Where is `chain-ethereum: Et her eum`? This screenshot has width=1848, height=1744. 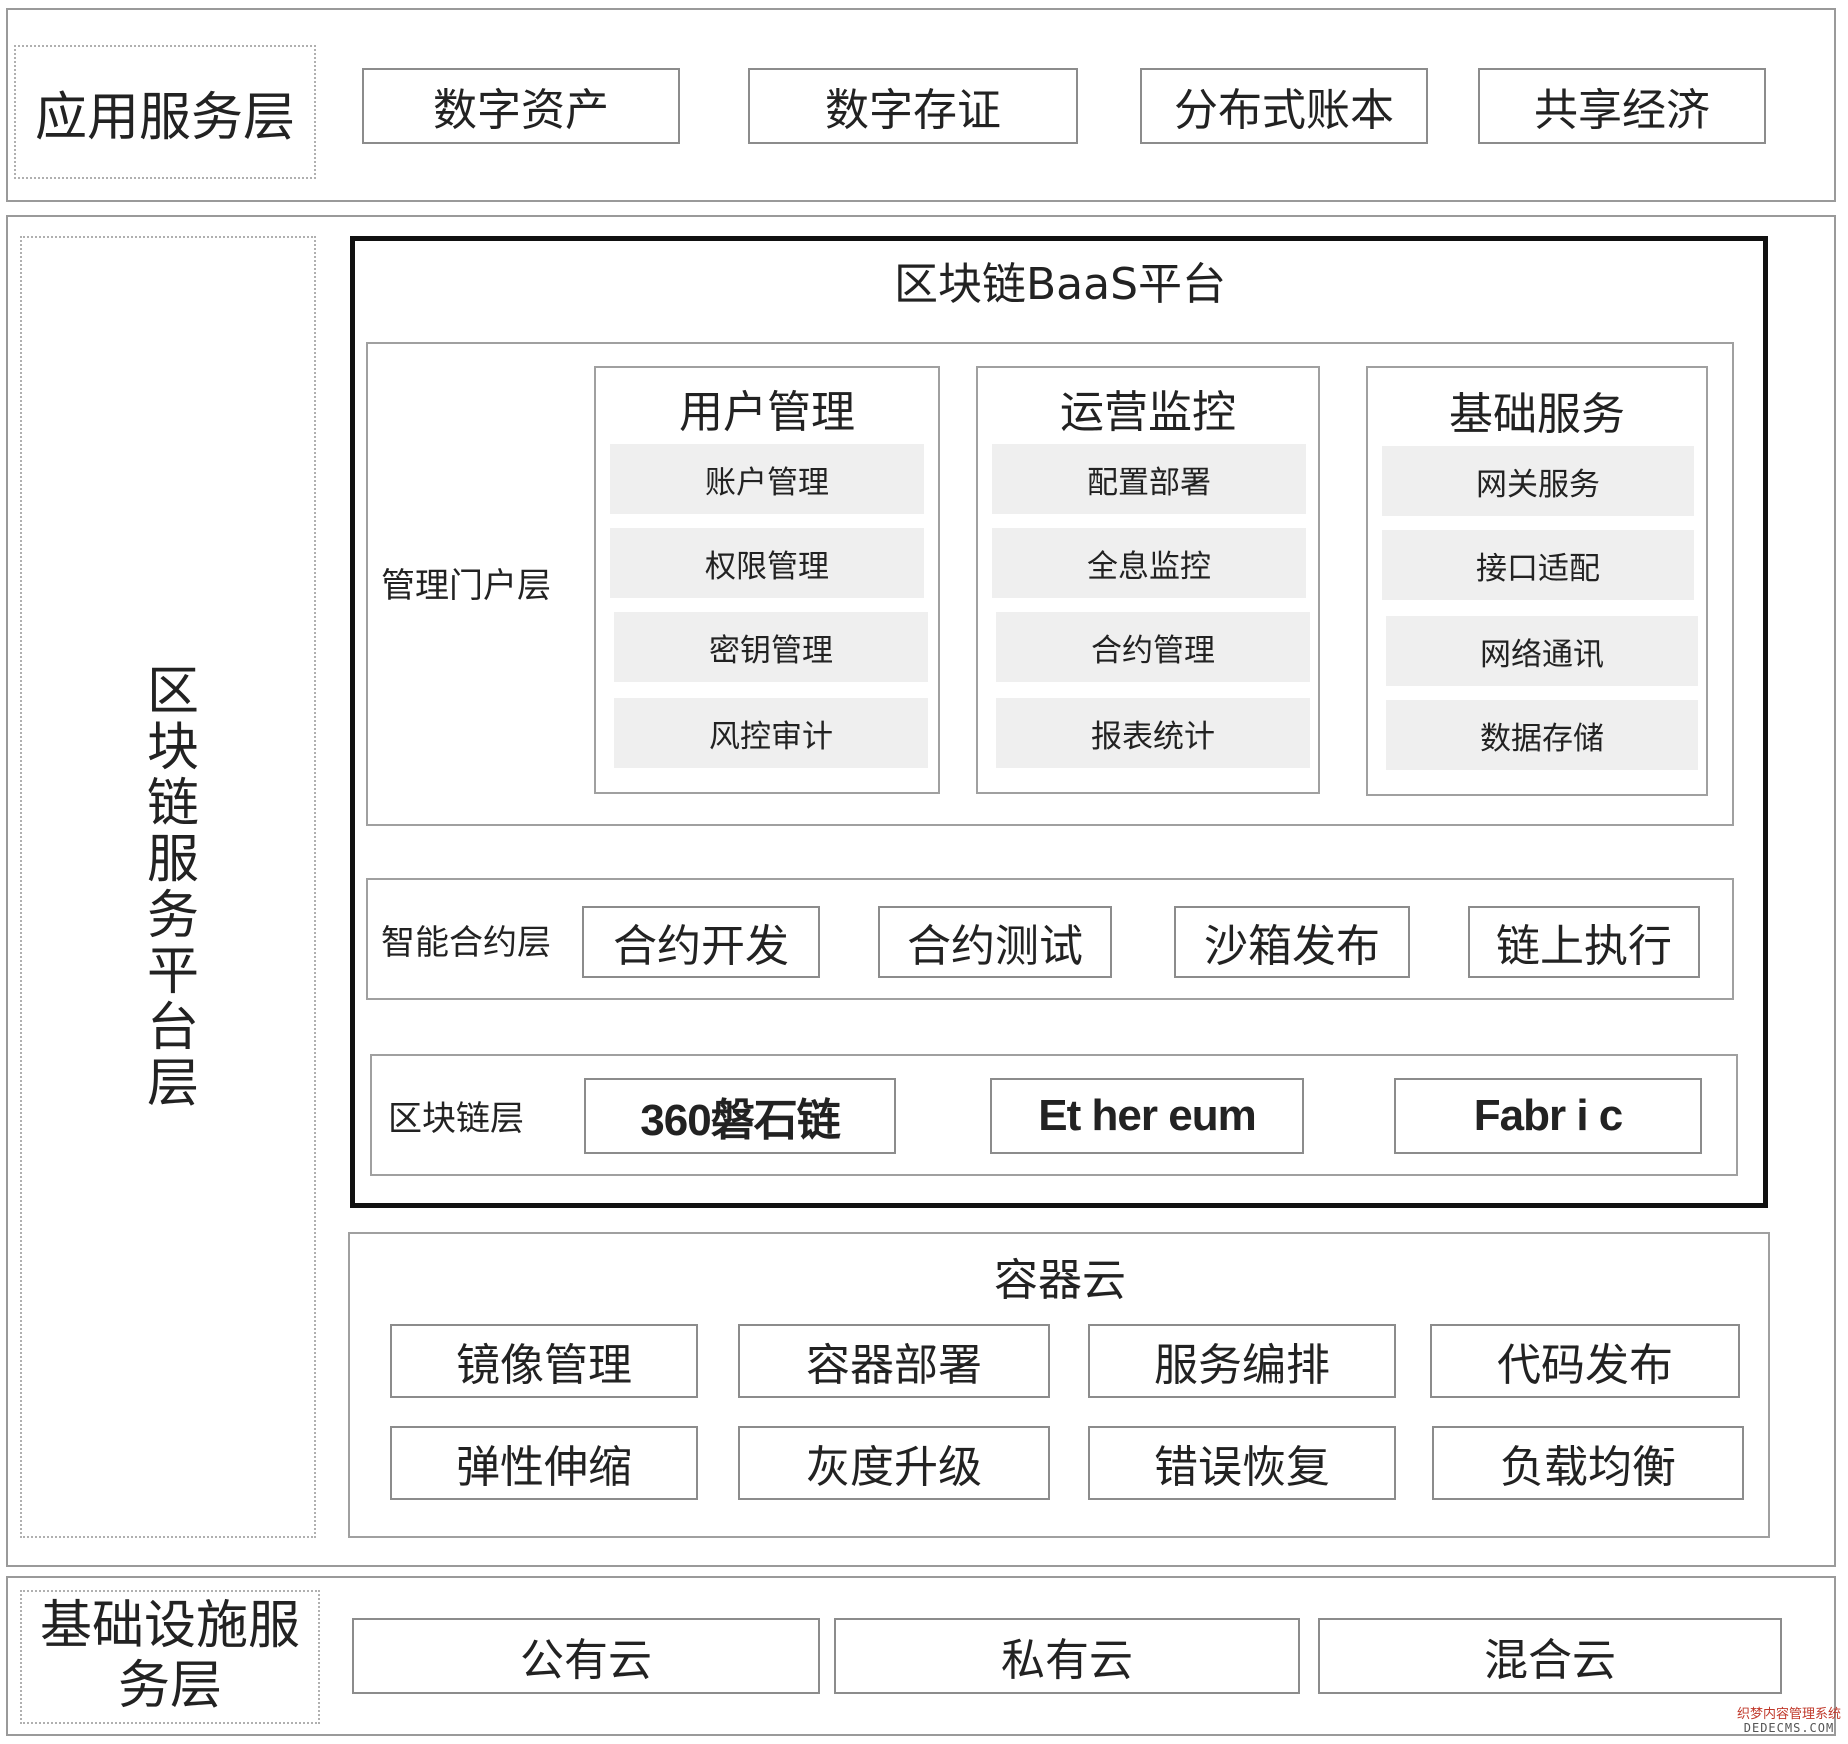 chain-ethereum: Et her eum is located at coordinates (1147, 1116).